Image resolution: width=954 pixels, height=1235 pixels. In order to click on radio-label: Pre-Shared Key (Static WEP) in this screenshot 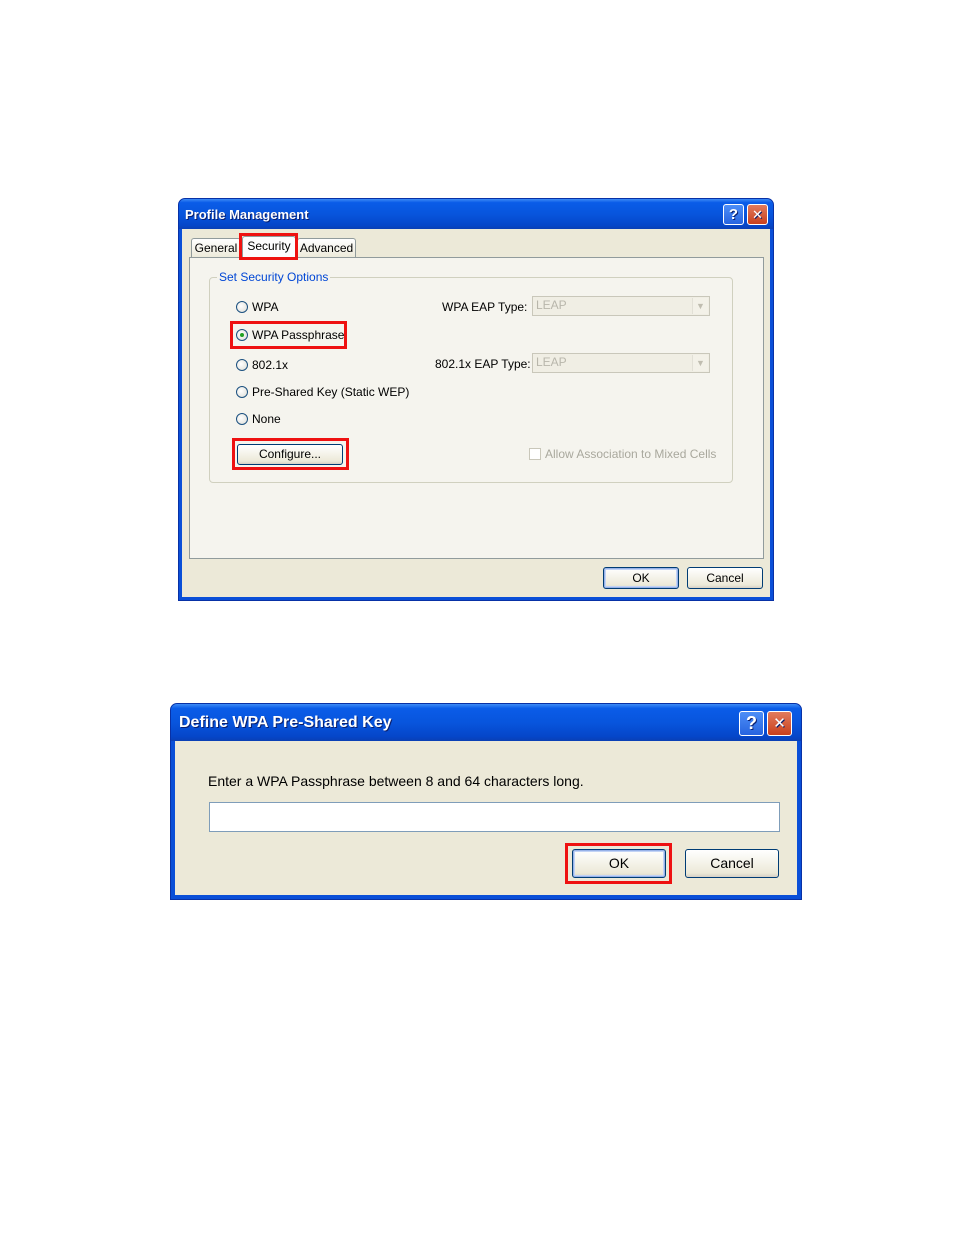, I will do `click(331, 392)`.